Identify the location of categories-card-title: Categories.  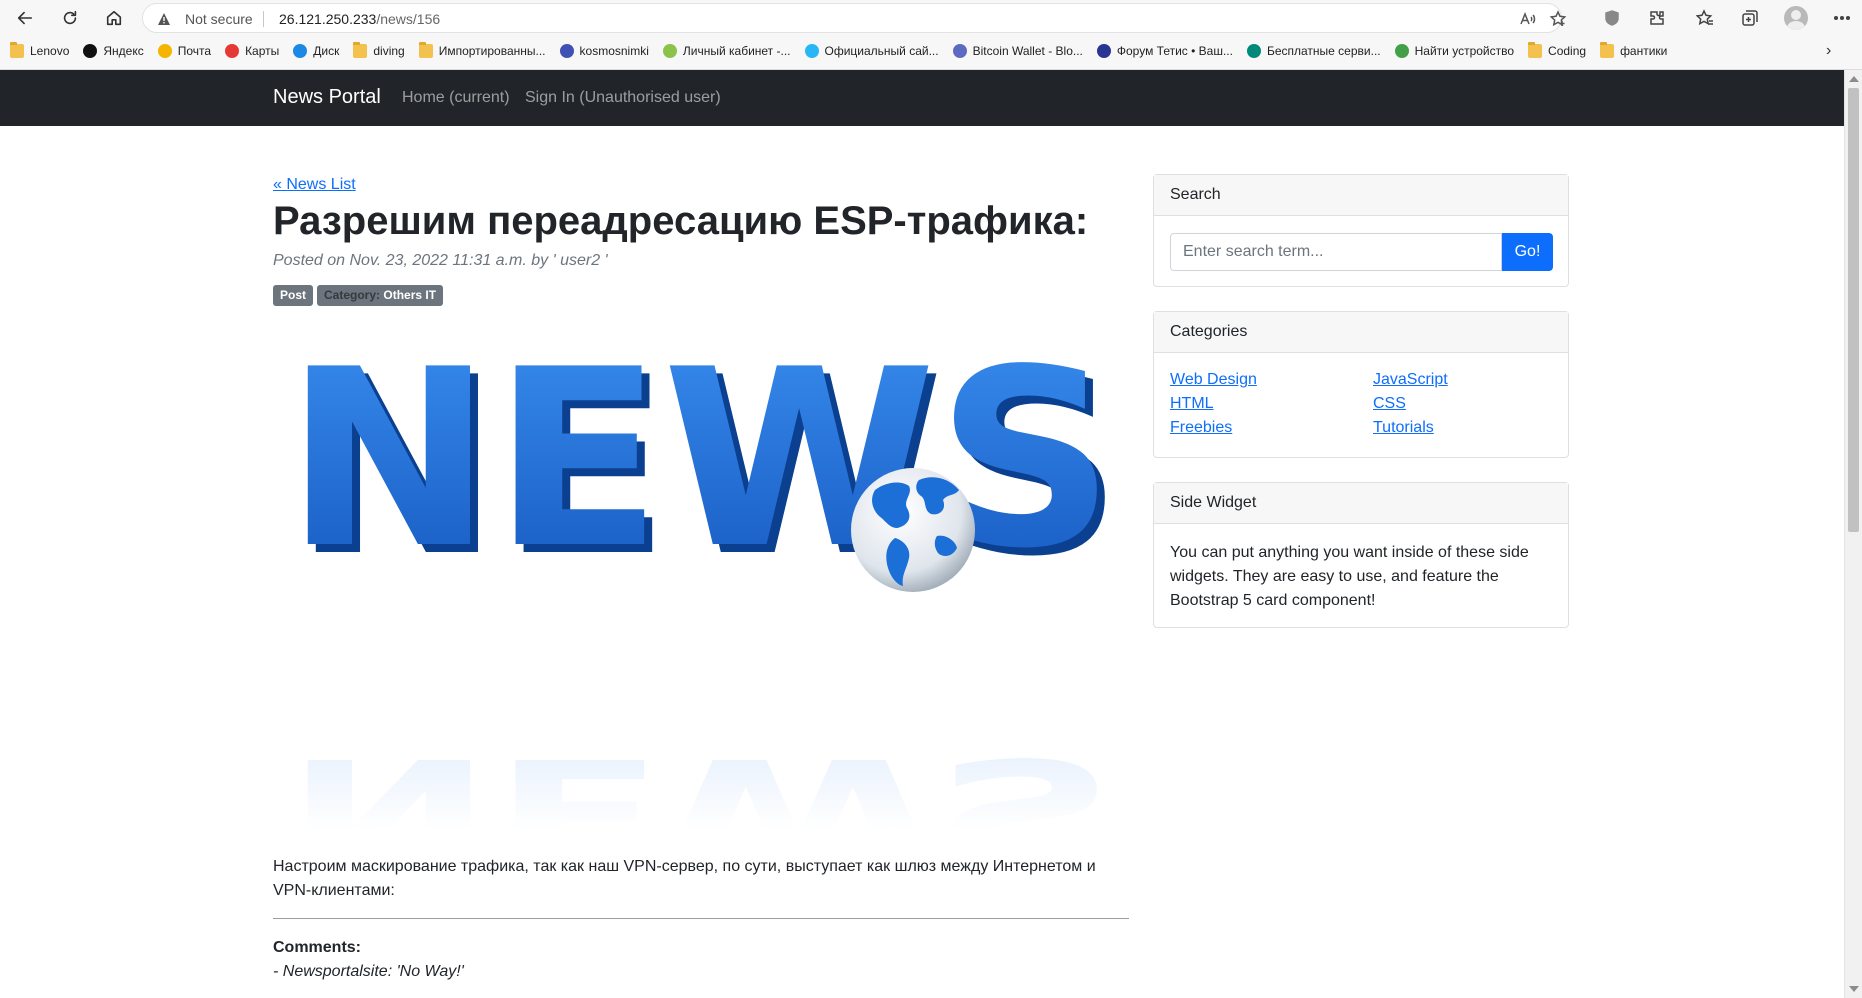
(1361, 332).